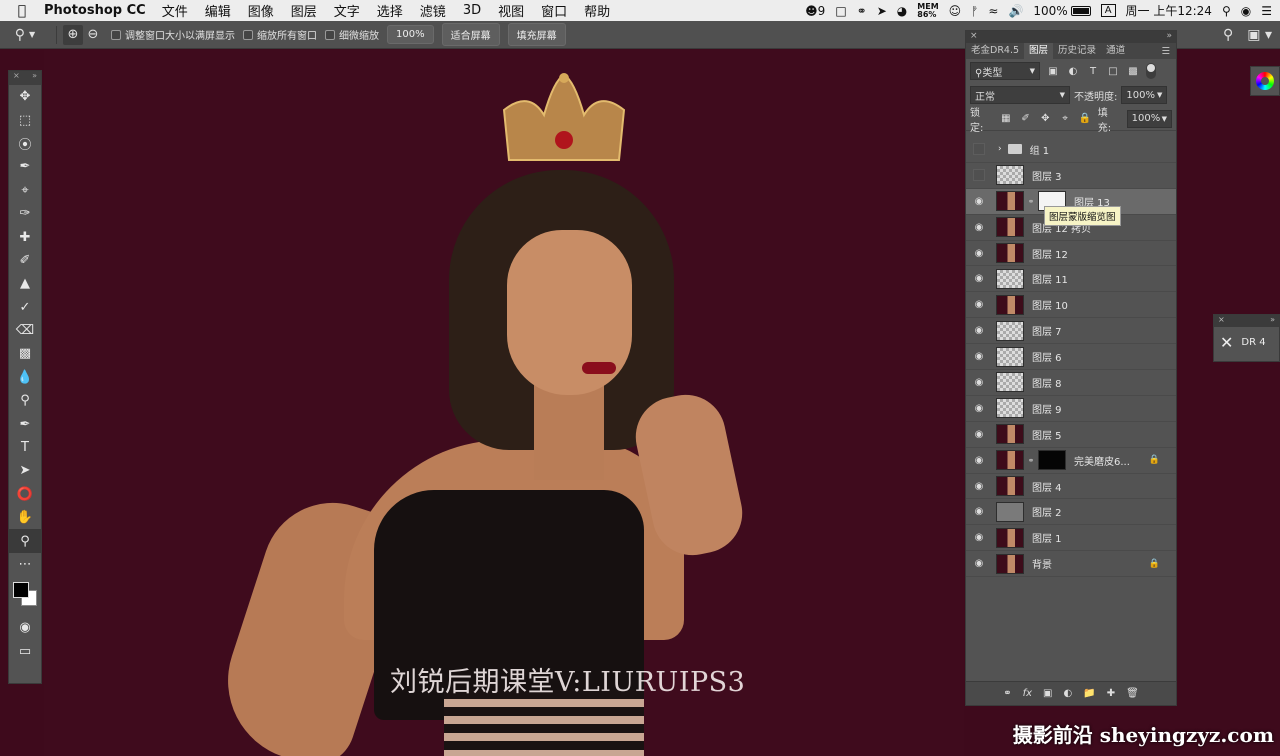 The height and width of the screenshot is (756, 1280). I want to click on lock-image-icon: ✐, so click(1026, 118).